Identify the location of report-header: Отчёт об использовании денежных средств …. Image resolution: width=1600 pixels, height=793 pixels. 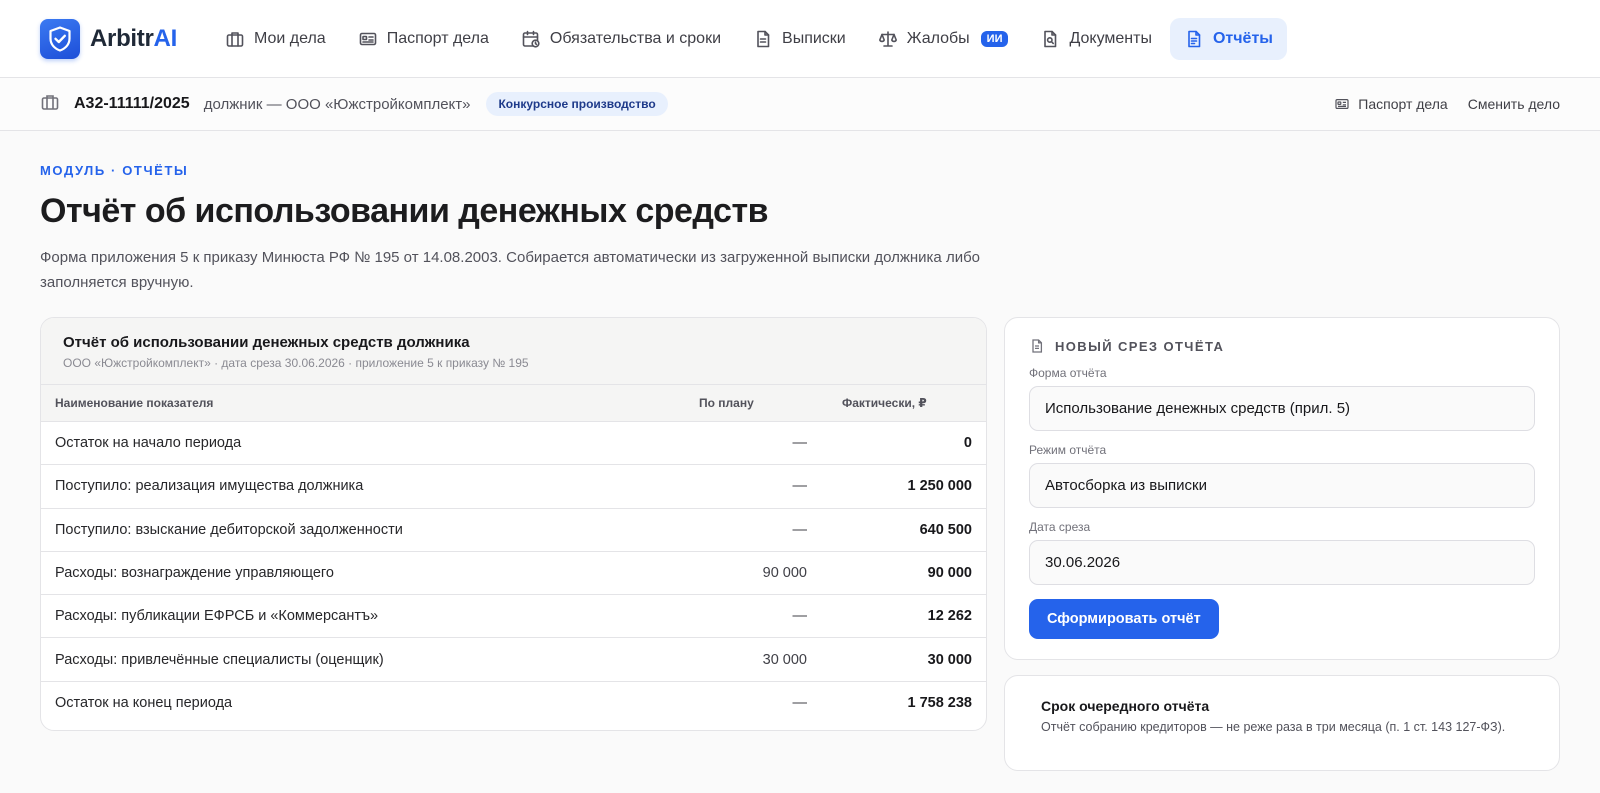
(513, 351).